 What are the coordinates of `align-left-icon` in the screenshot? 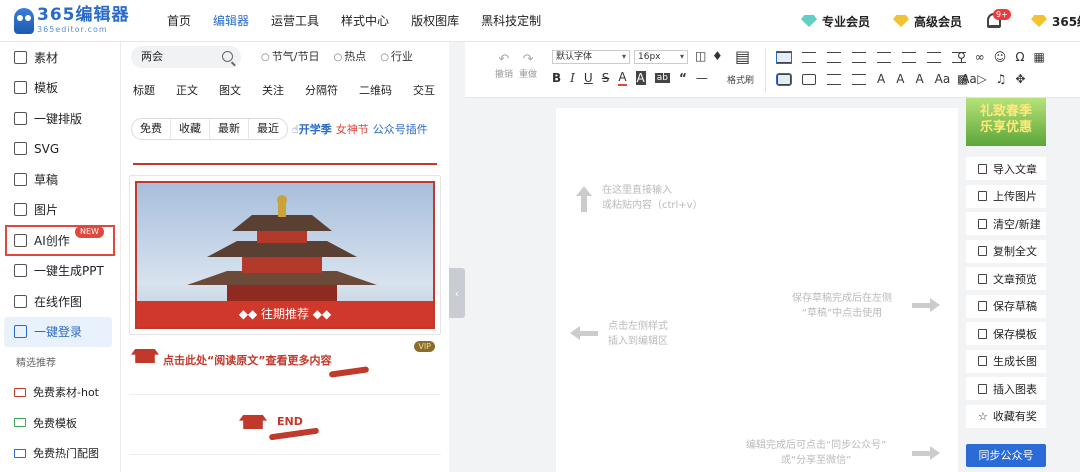 It's located at (784, 57).